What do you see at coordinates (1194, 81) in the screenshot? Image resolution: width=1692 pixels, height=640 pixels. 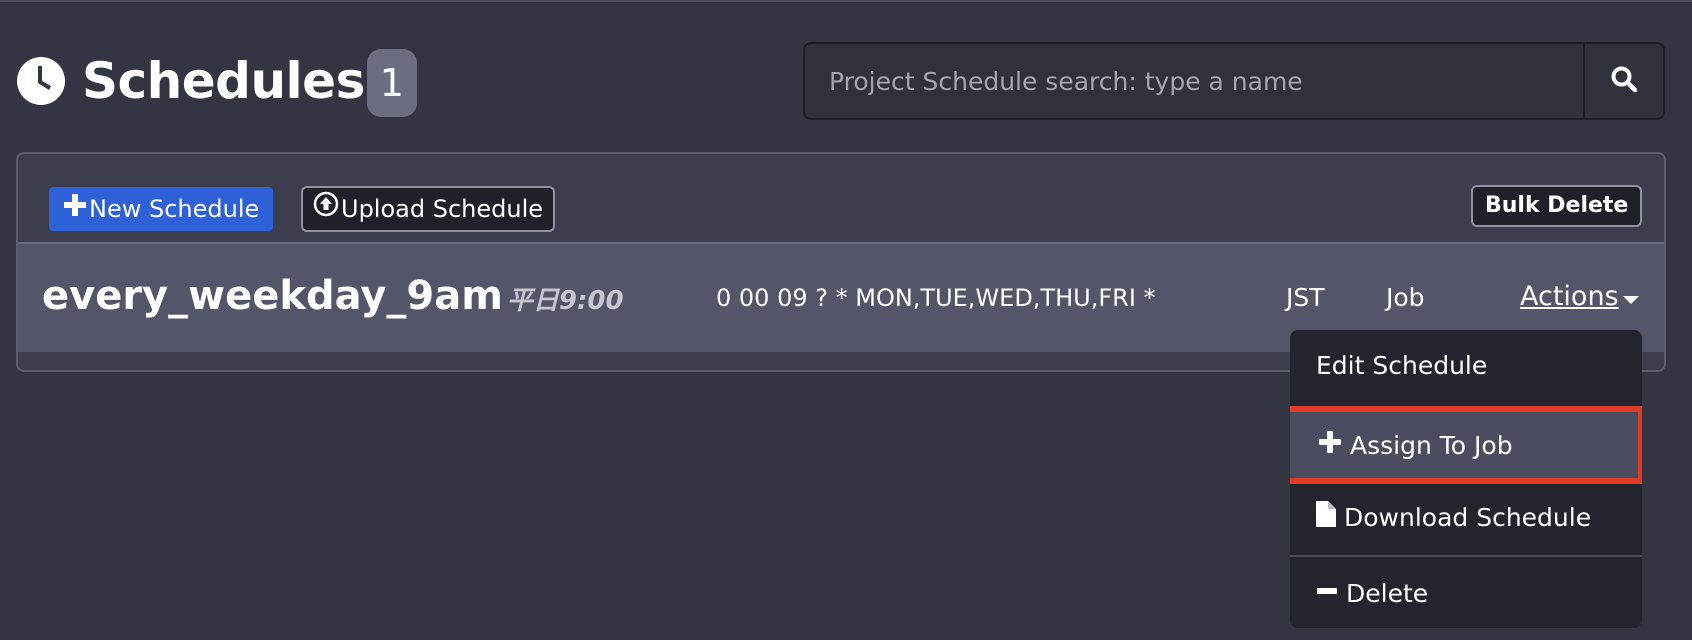 I see `search-input` at bounding box center [1194, 81].